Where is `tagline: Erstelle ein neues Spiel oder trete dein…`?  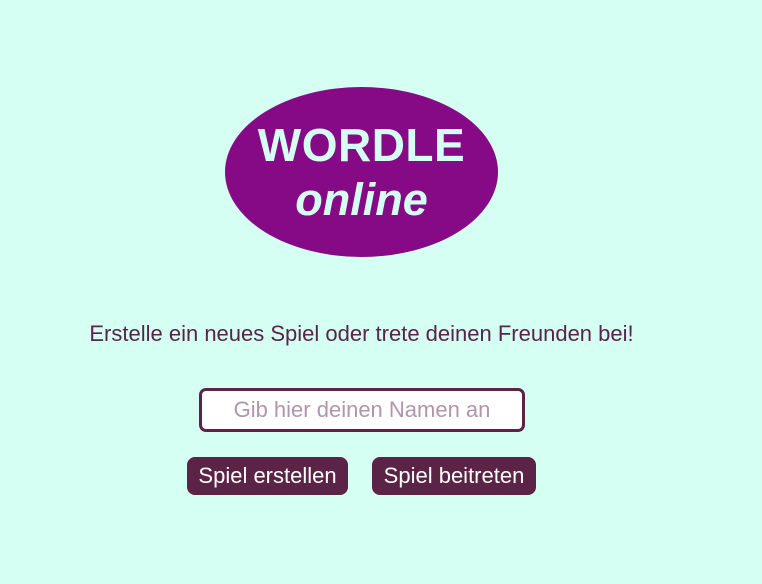 tagline: Erstelle ein neues Spiel oder trete dein… is located at coordinates (361, 333).